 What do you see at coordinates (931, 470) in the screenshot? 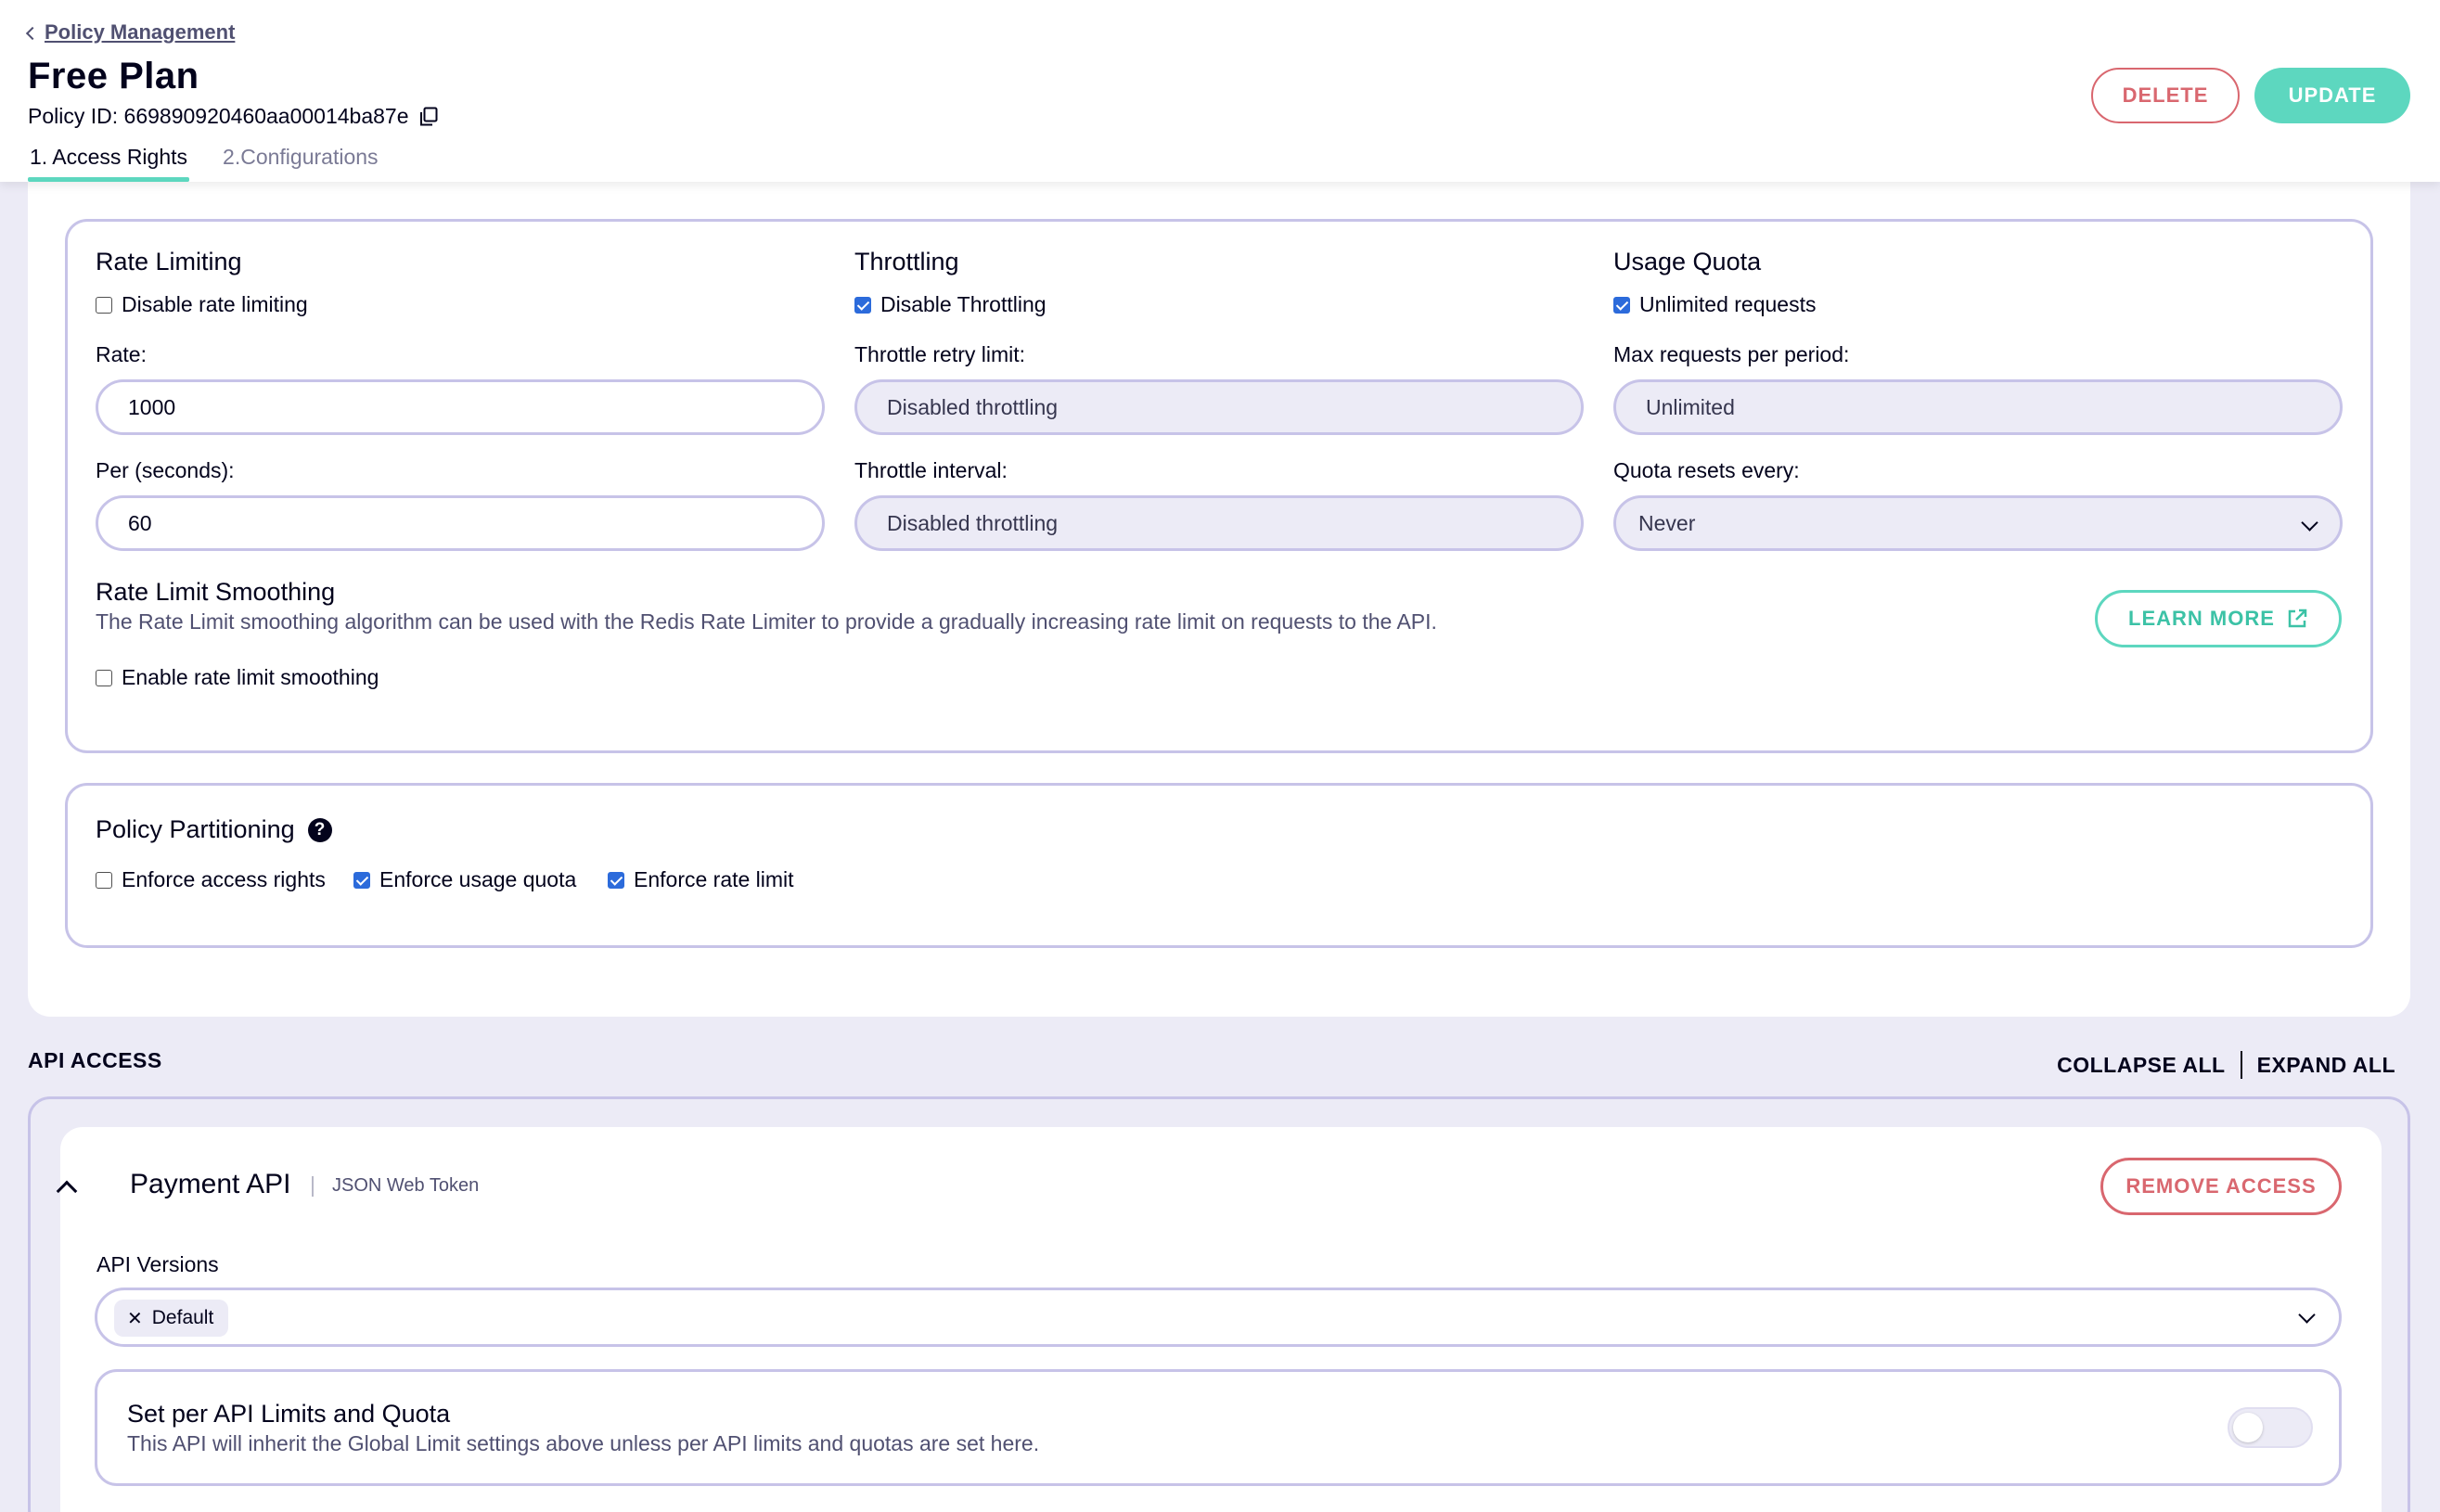
I see `throttle-interval-label: Throttle interval:` at bounding box center [931, 470].